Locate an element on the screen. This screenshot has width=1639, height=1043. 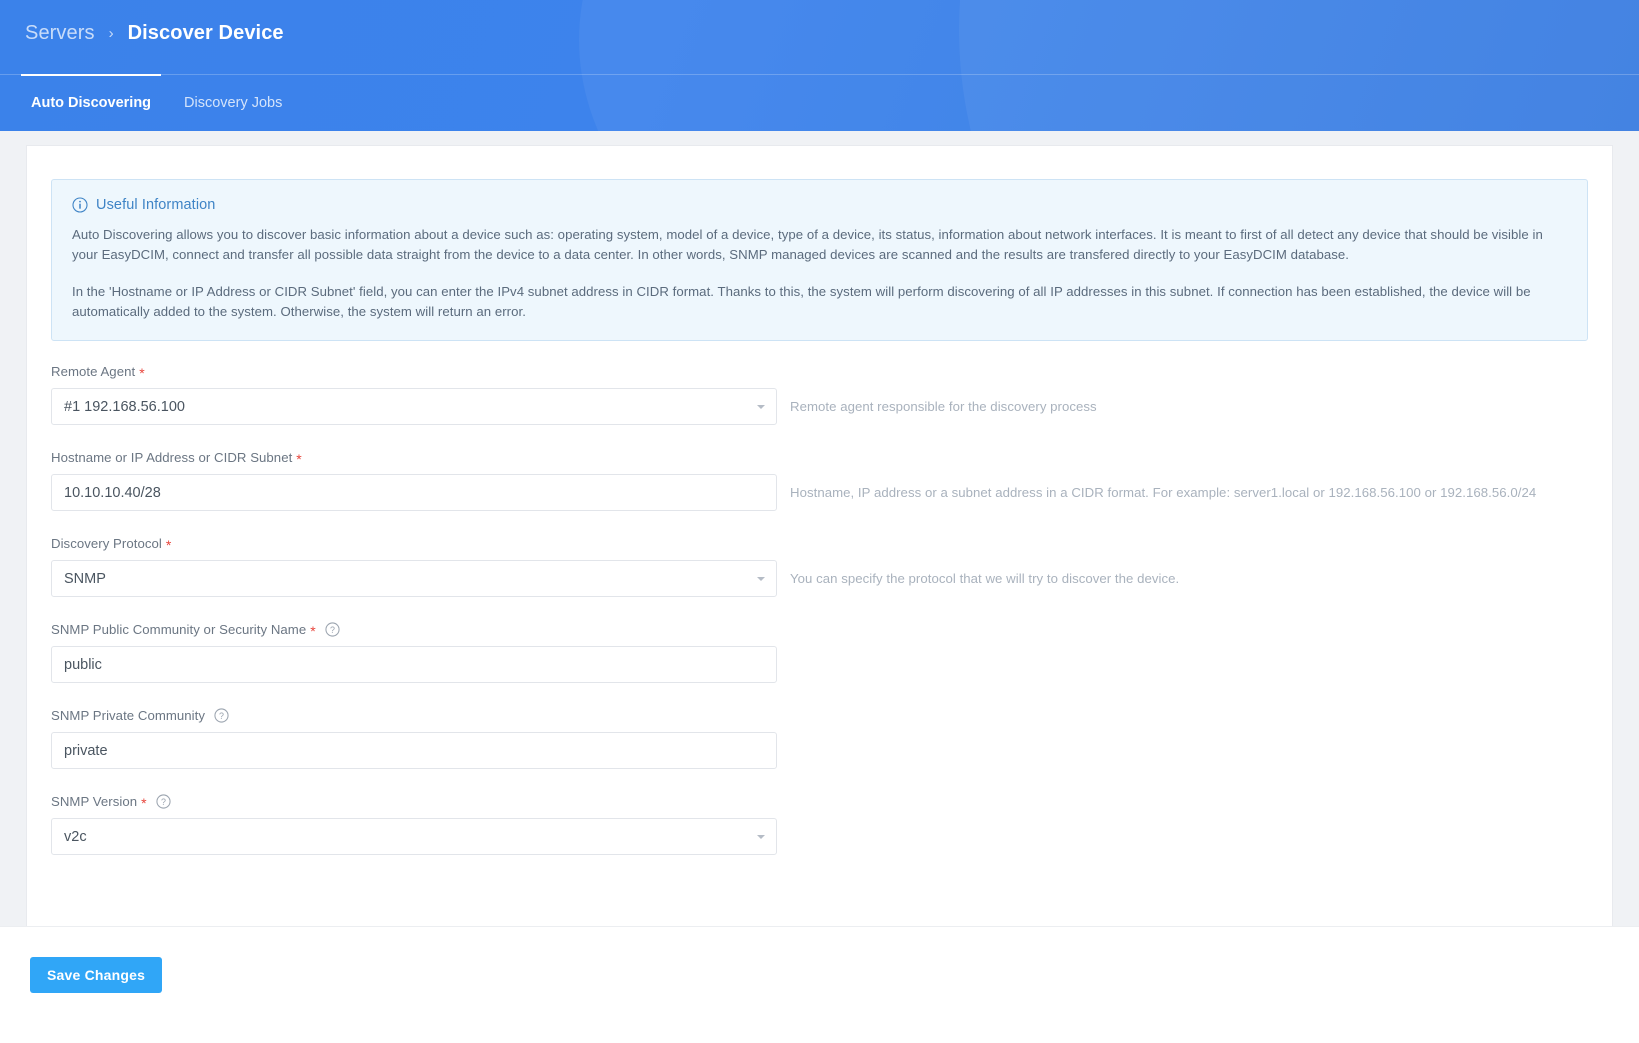
field-snmp-version-row: v2c is located at coordinates (819, 836).